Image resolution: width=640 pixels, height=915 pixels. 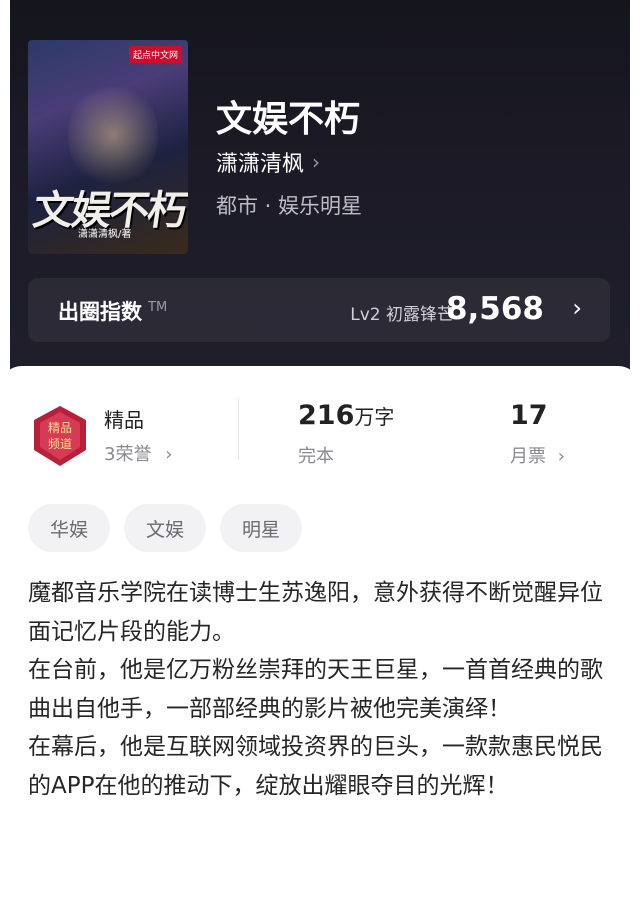 I want to click on index-level: Lv2 初露锋芒, so click(x=402, y=315).